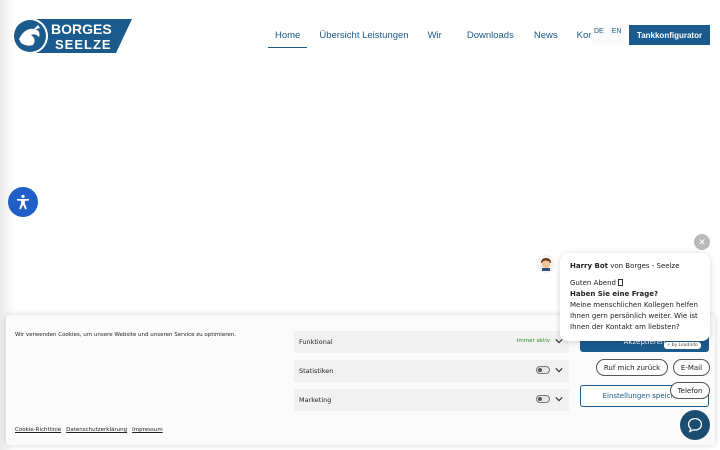 The height and width of the screenshot is (450, 720). I want to click on chat-close-button: ✕, so click(702, 242).